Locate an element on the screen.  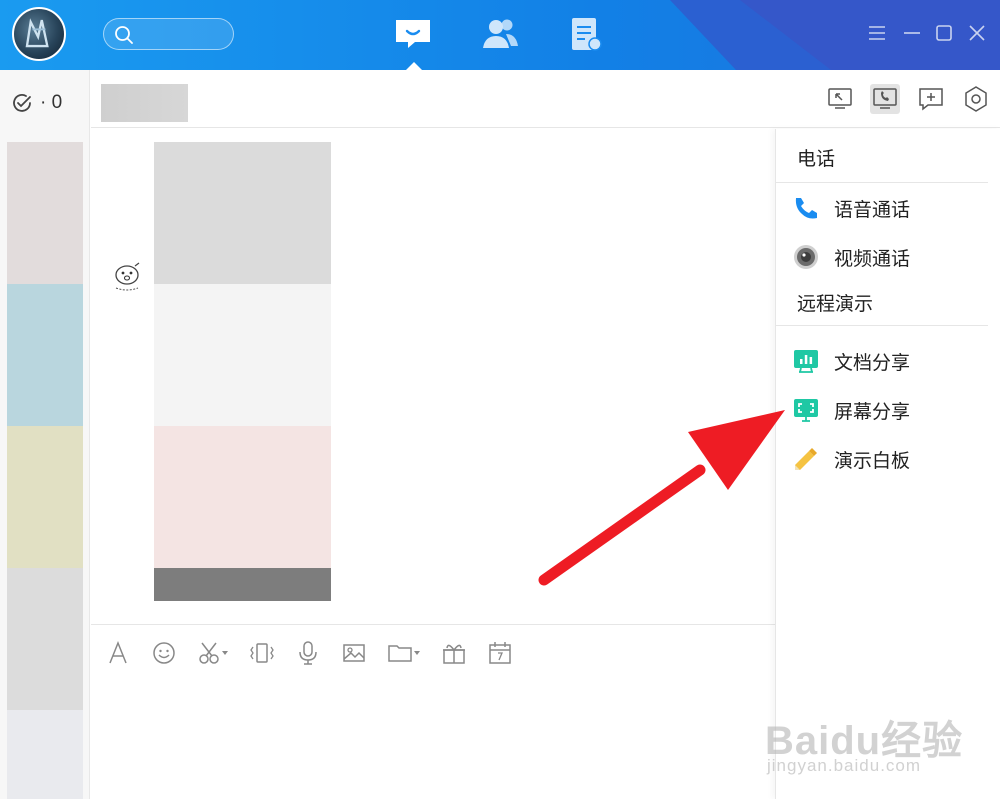
whiteboard-icon is located at coordinates (806, 459).